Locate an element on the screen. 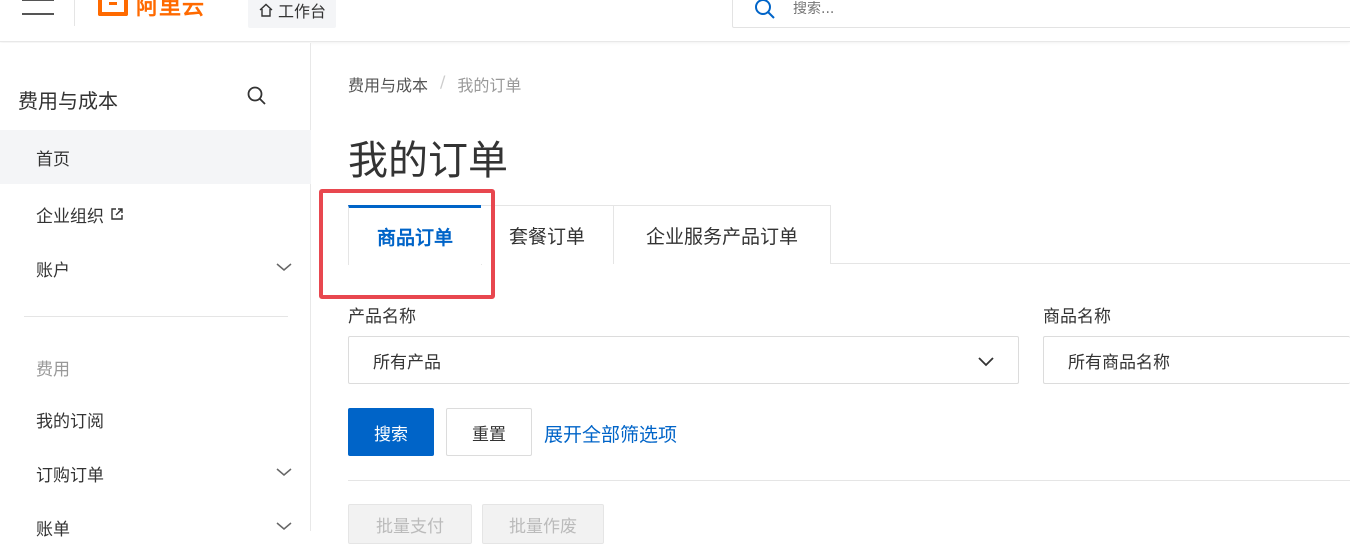 The height and width of the screenshot is (554, 1350). product-filter-label: 产品名称 is located at coordinates (382, 317).